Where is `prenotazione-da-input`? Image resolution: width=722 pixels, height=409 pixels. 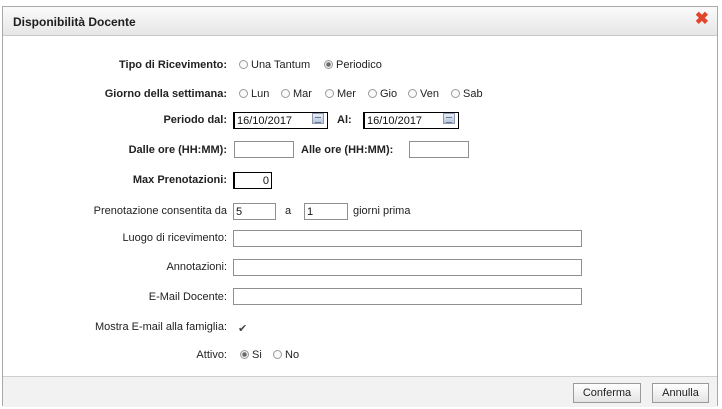 prenotazione-da-input is located at coordinates (254, 211).